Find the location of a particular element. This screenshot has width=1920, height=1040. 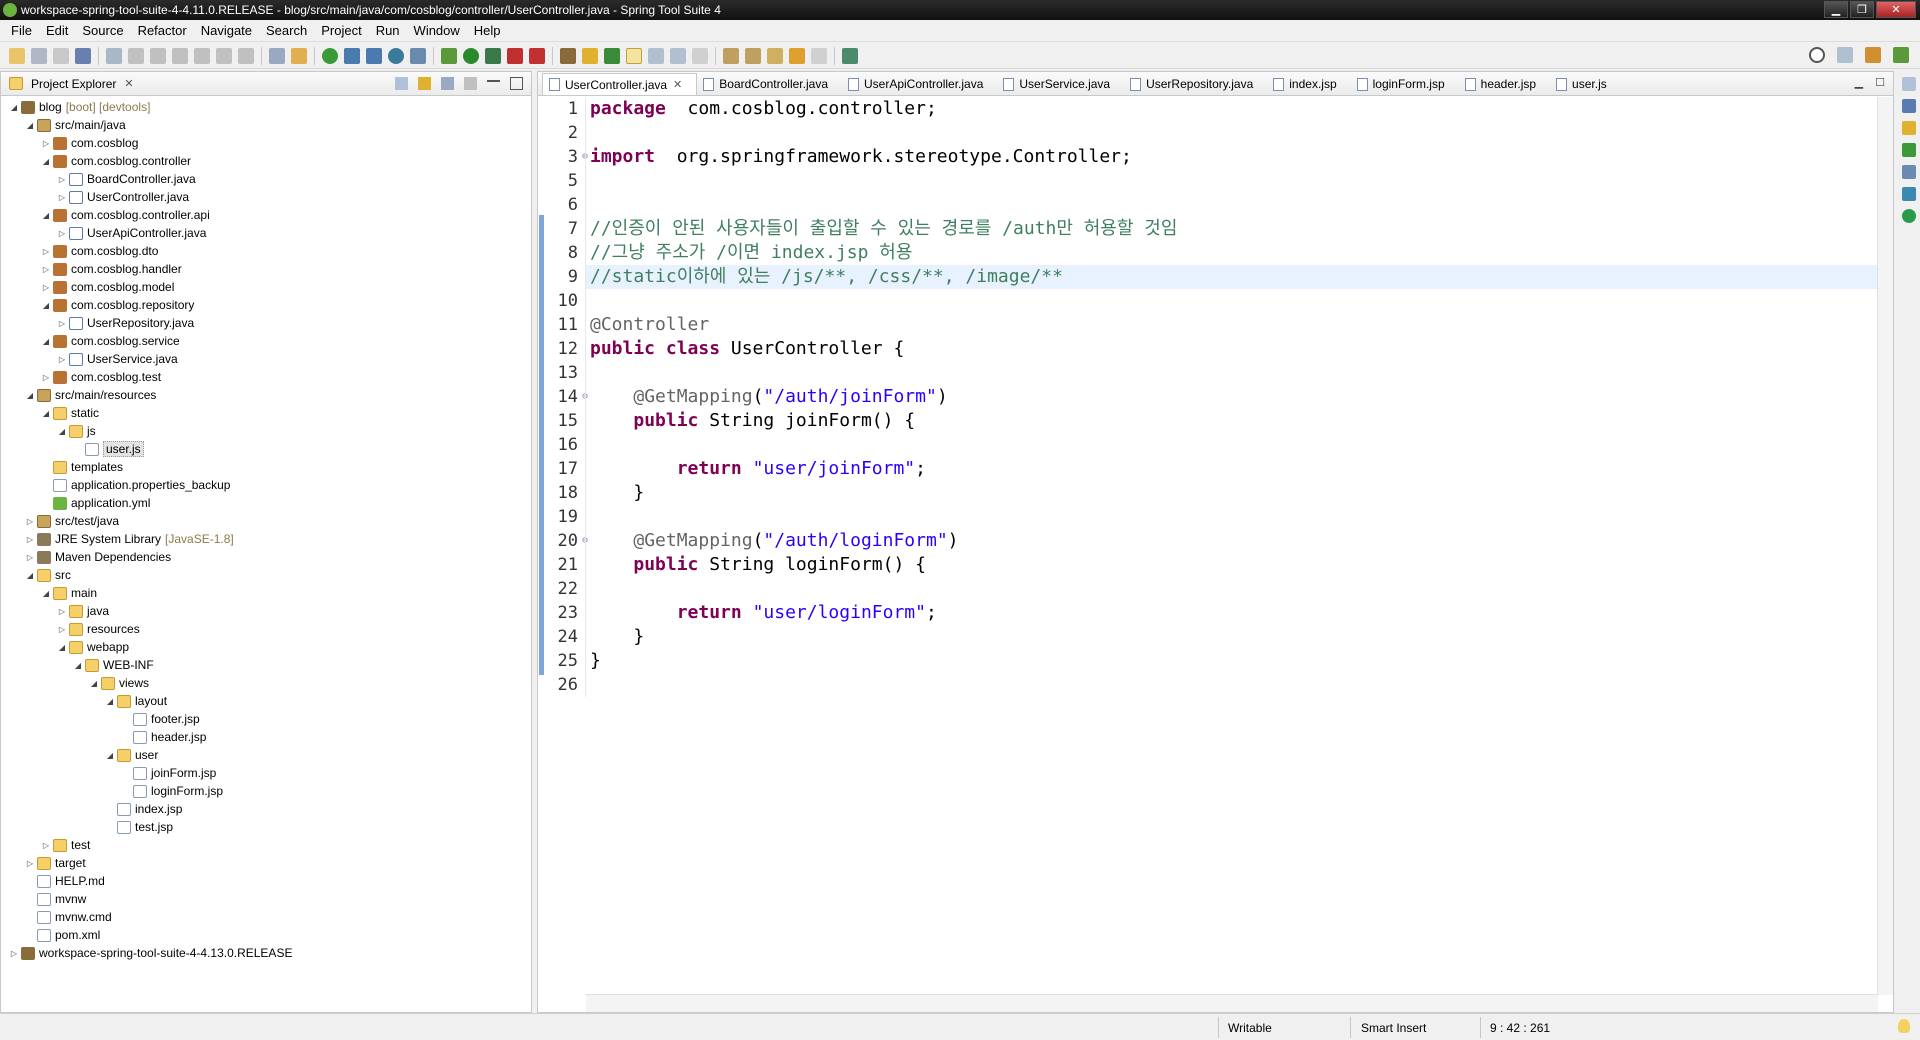

close-tab-icon: ✕ is located at coordinates (677, 84).